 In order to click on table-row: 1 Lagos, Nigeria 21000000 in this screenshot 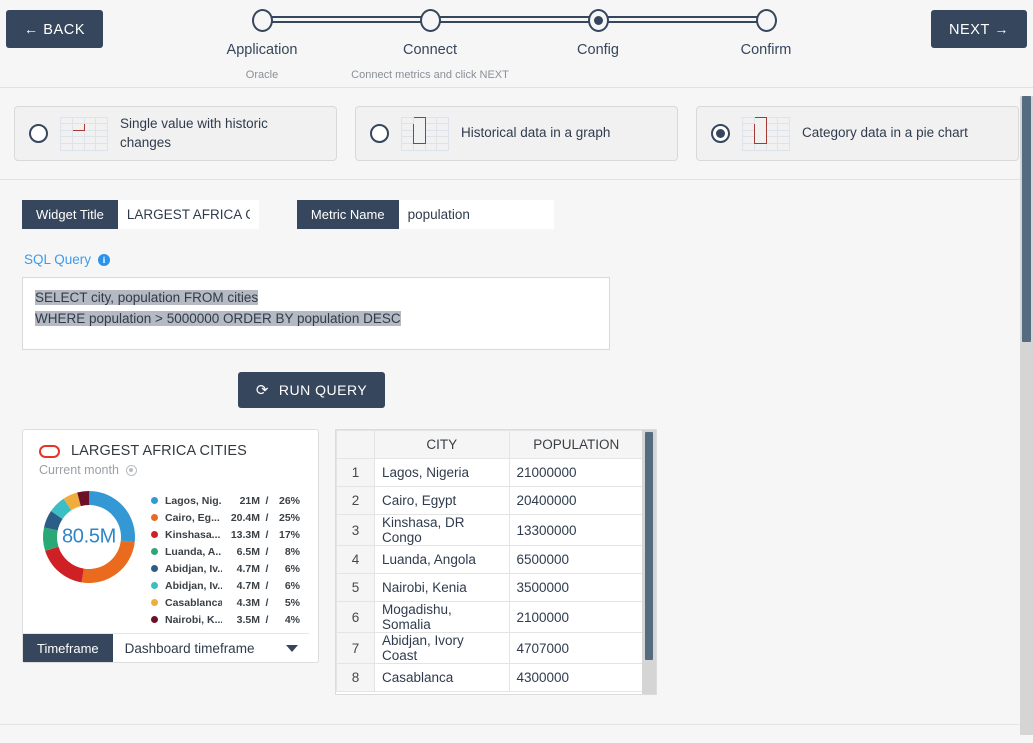, I will do `click(490, 472)`.